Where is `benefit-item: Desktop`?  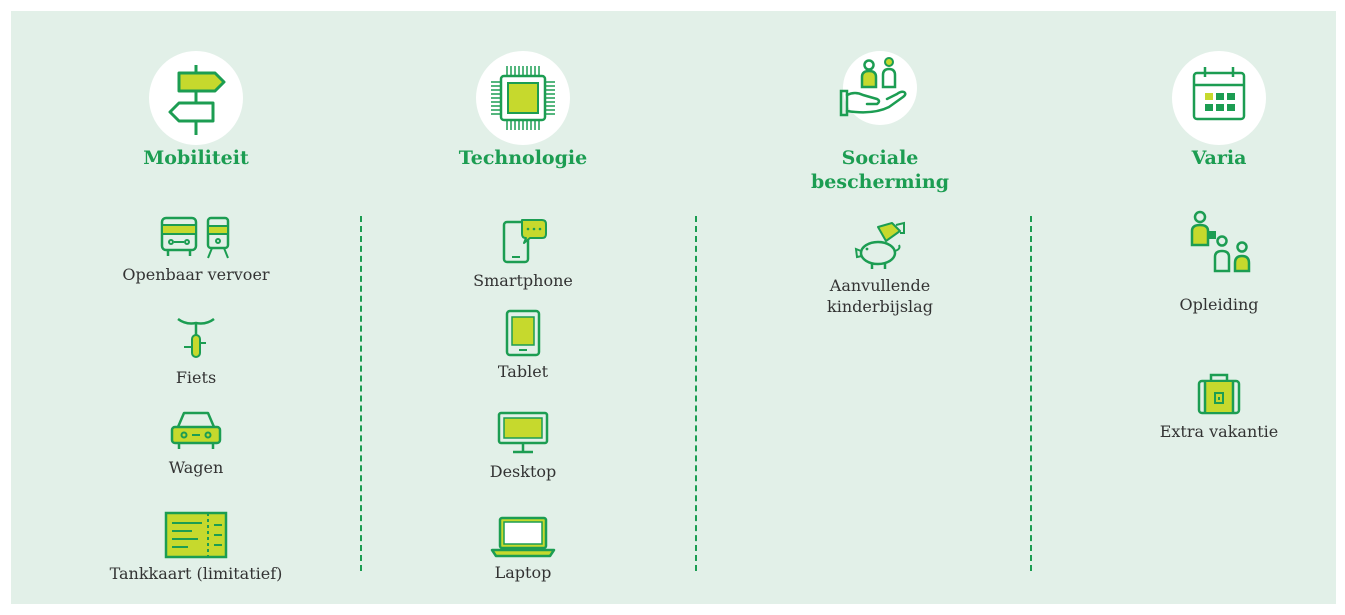 benefit-item: Desktop is located at coordinates (523, 445).